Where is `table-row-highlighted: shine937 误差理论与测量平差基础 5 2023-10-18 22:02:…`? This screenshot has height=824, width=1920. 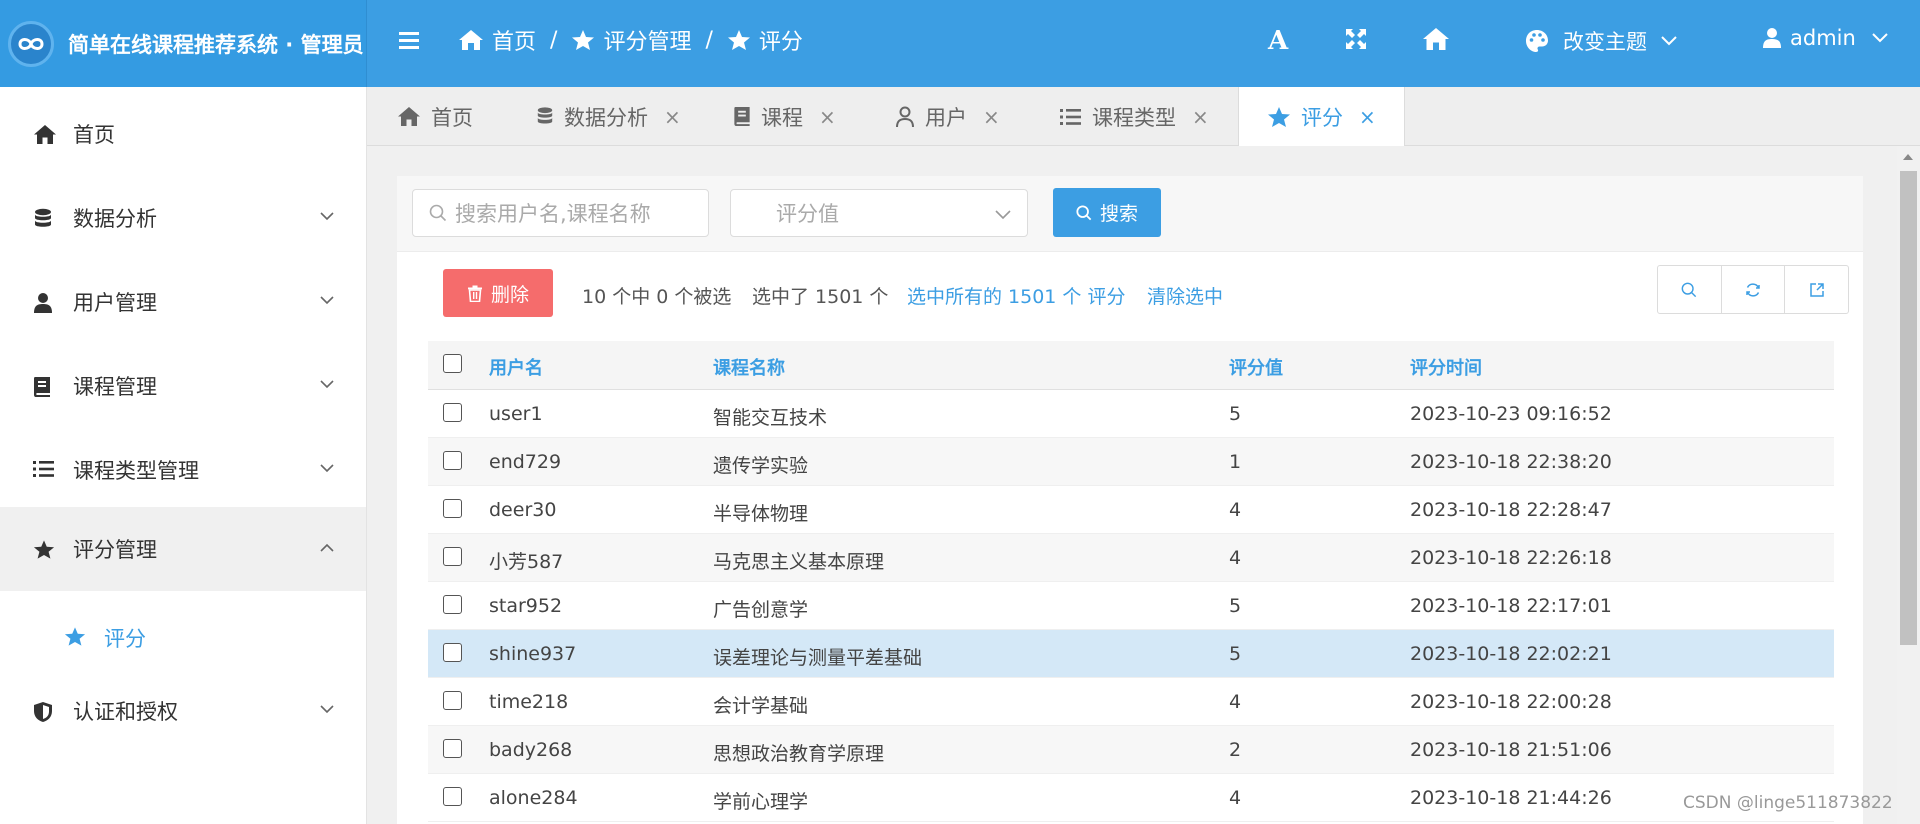 table-row-highlighted: shine937 误差理论与测量平差基础 5 2023-10-18 22:02:… is located at coordinates (1131, 654).